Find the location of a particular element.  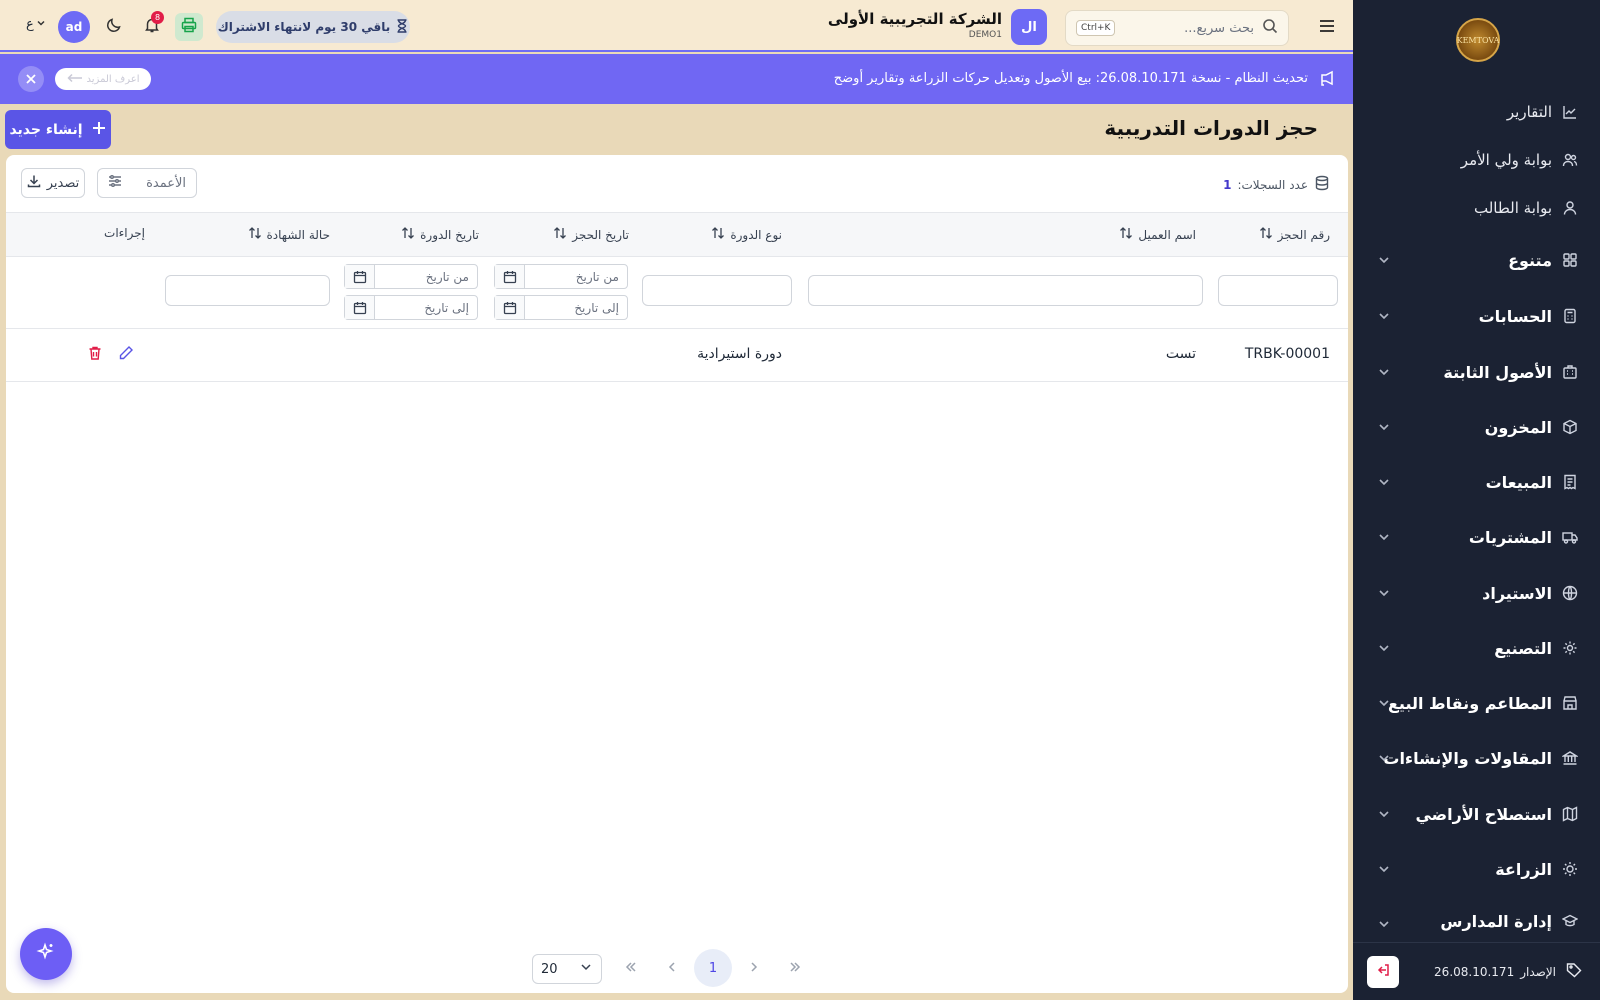

notifications-button: 8 is located at coordinates (152, 26).